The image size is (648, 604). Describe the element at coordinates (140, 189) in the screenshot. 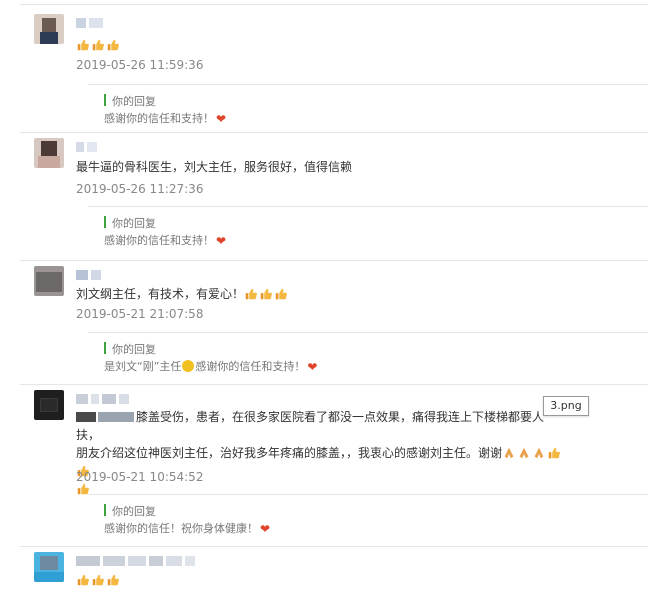

I see `comment-timestamp: 2019-05-26 11:27:36` at that location.